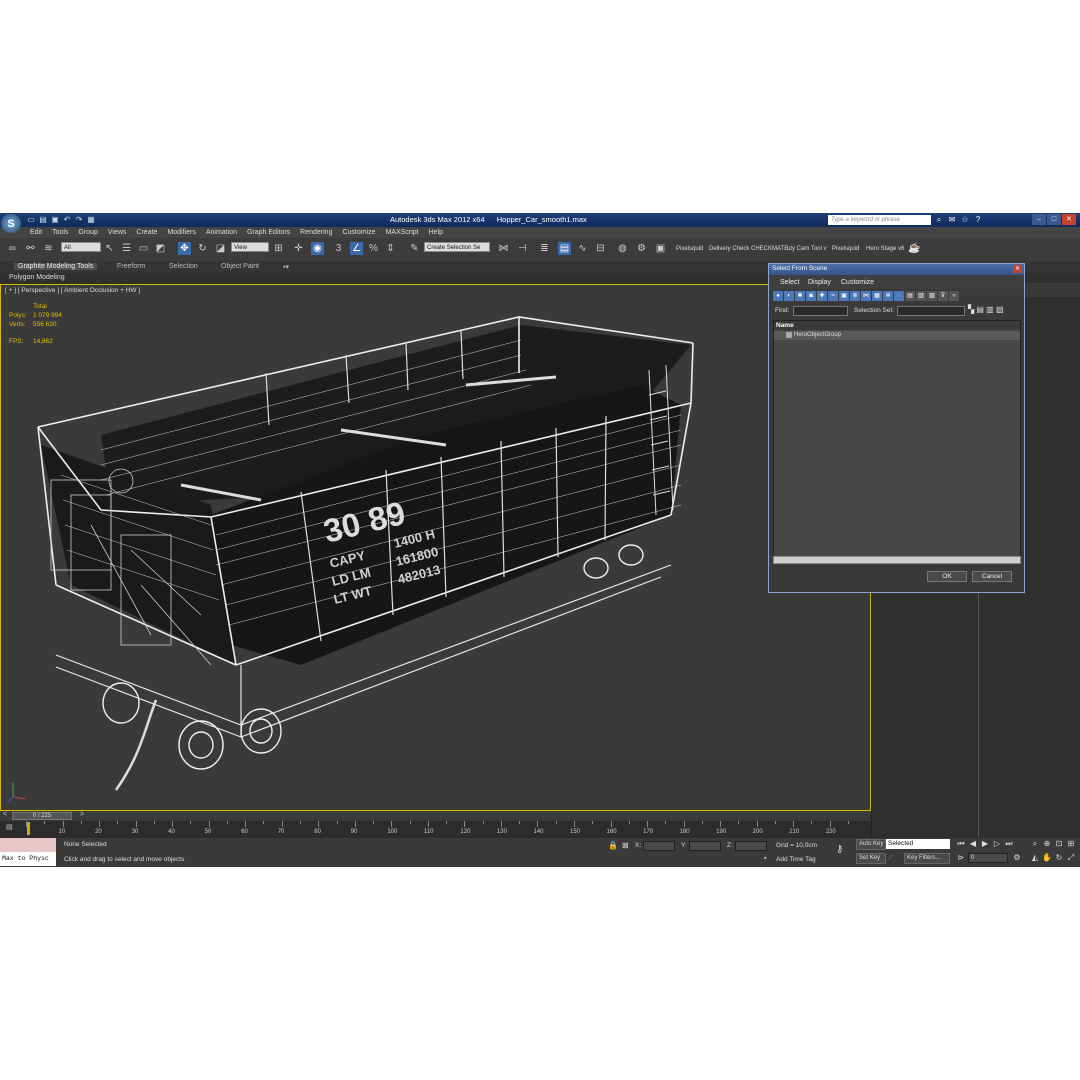 The image size is (1080, 1080). I want to click on select-rotate-icon: ↻, so click(202, 248).